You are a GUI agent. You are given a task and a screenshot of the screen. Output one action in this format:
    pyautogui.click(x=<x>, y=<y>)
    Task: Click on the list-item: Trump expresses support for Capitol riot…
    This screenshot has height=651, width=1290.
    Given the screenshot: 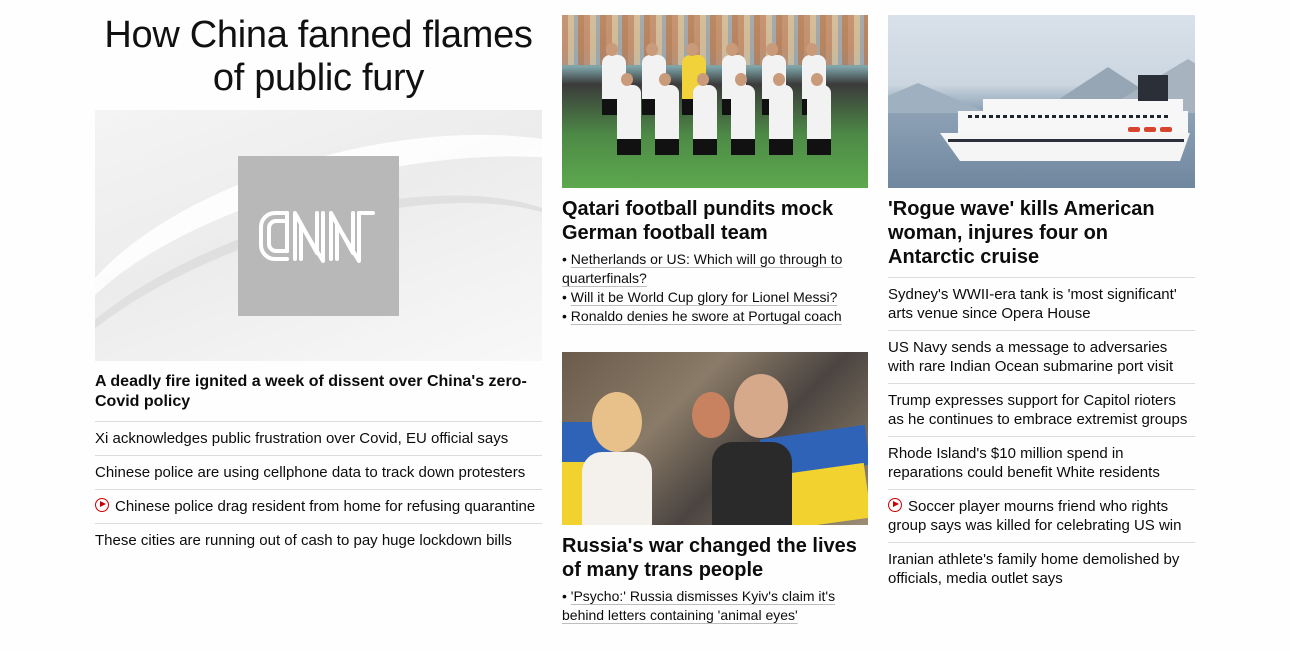 What is the action you would take?
    pyautogui.click(x=1041, y=409)
    